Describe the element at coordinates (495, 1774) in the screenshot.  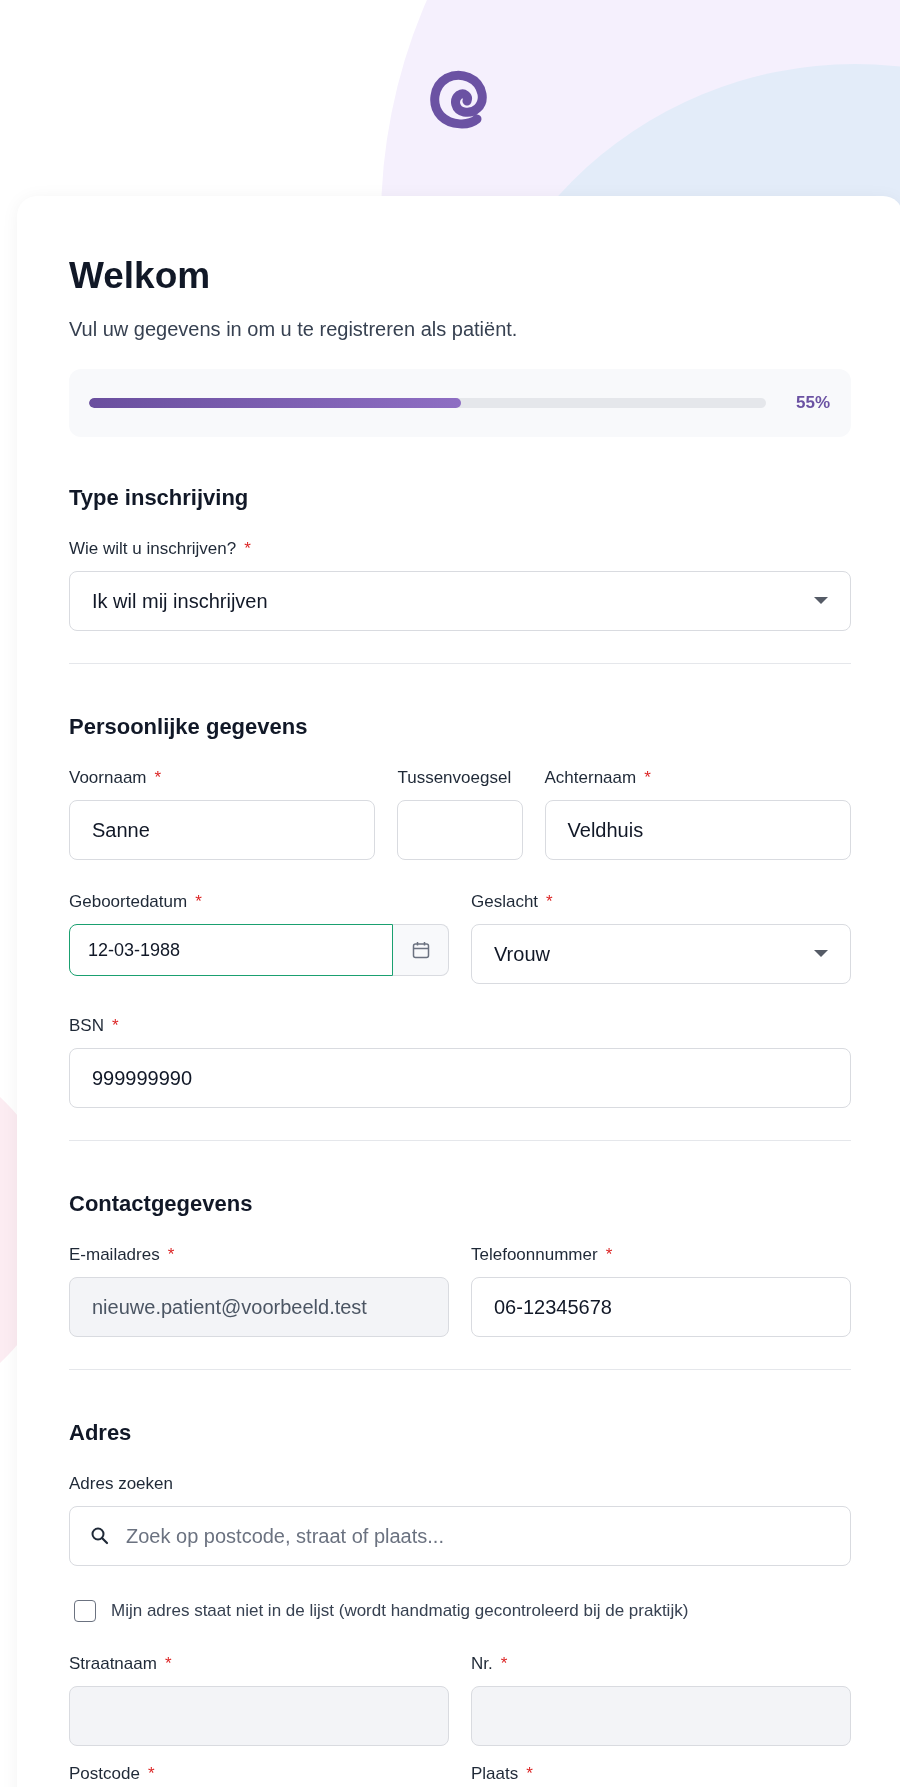
I see `field-label: Plaats` at that location.